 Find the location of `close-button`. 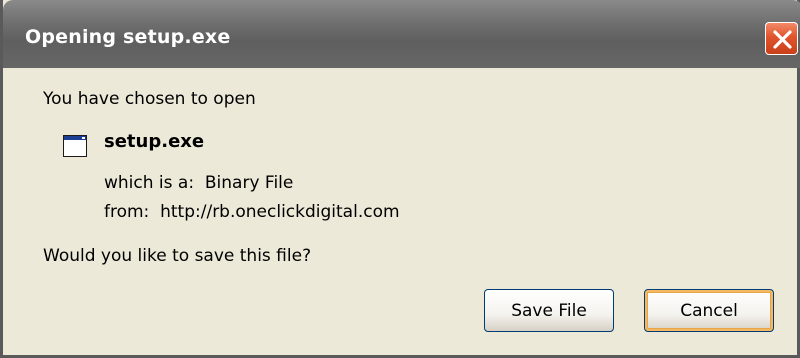

close-button is located at coordinates (781, 38).